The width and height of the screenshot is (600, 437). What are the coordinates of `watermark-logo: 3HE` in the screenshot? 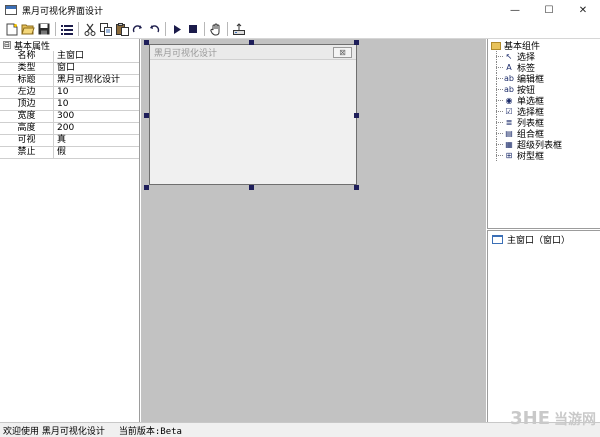 It's located at (530, 418).